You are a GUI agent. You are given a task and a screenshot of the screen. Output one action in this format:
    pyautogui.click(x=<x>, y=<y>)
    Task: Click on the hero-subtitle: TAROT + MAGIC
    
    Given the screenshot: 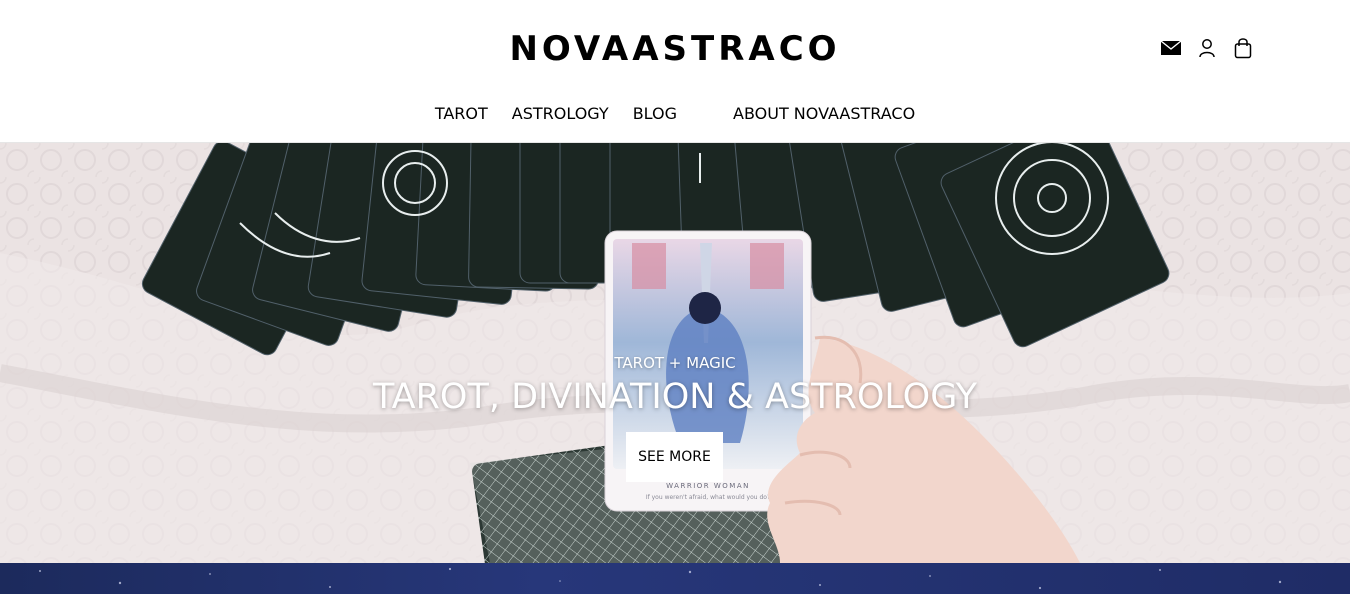 What is the action you would take?
    pyautogui.click(x=675, y=363)
    